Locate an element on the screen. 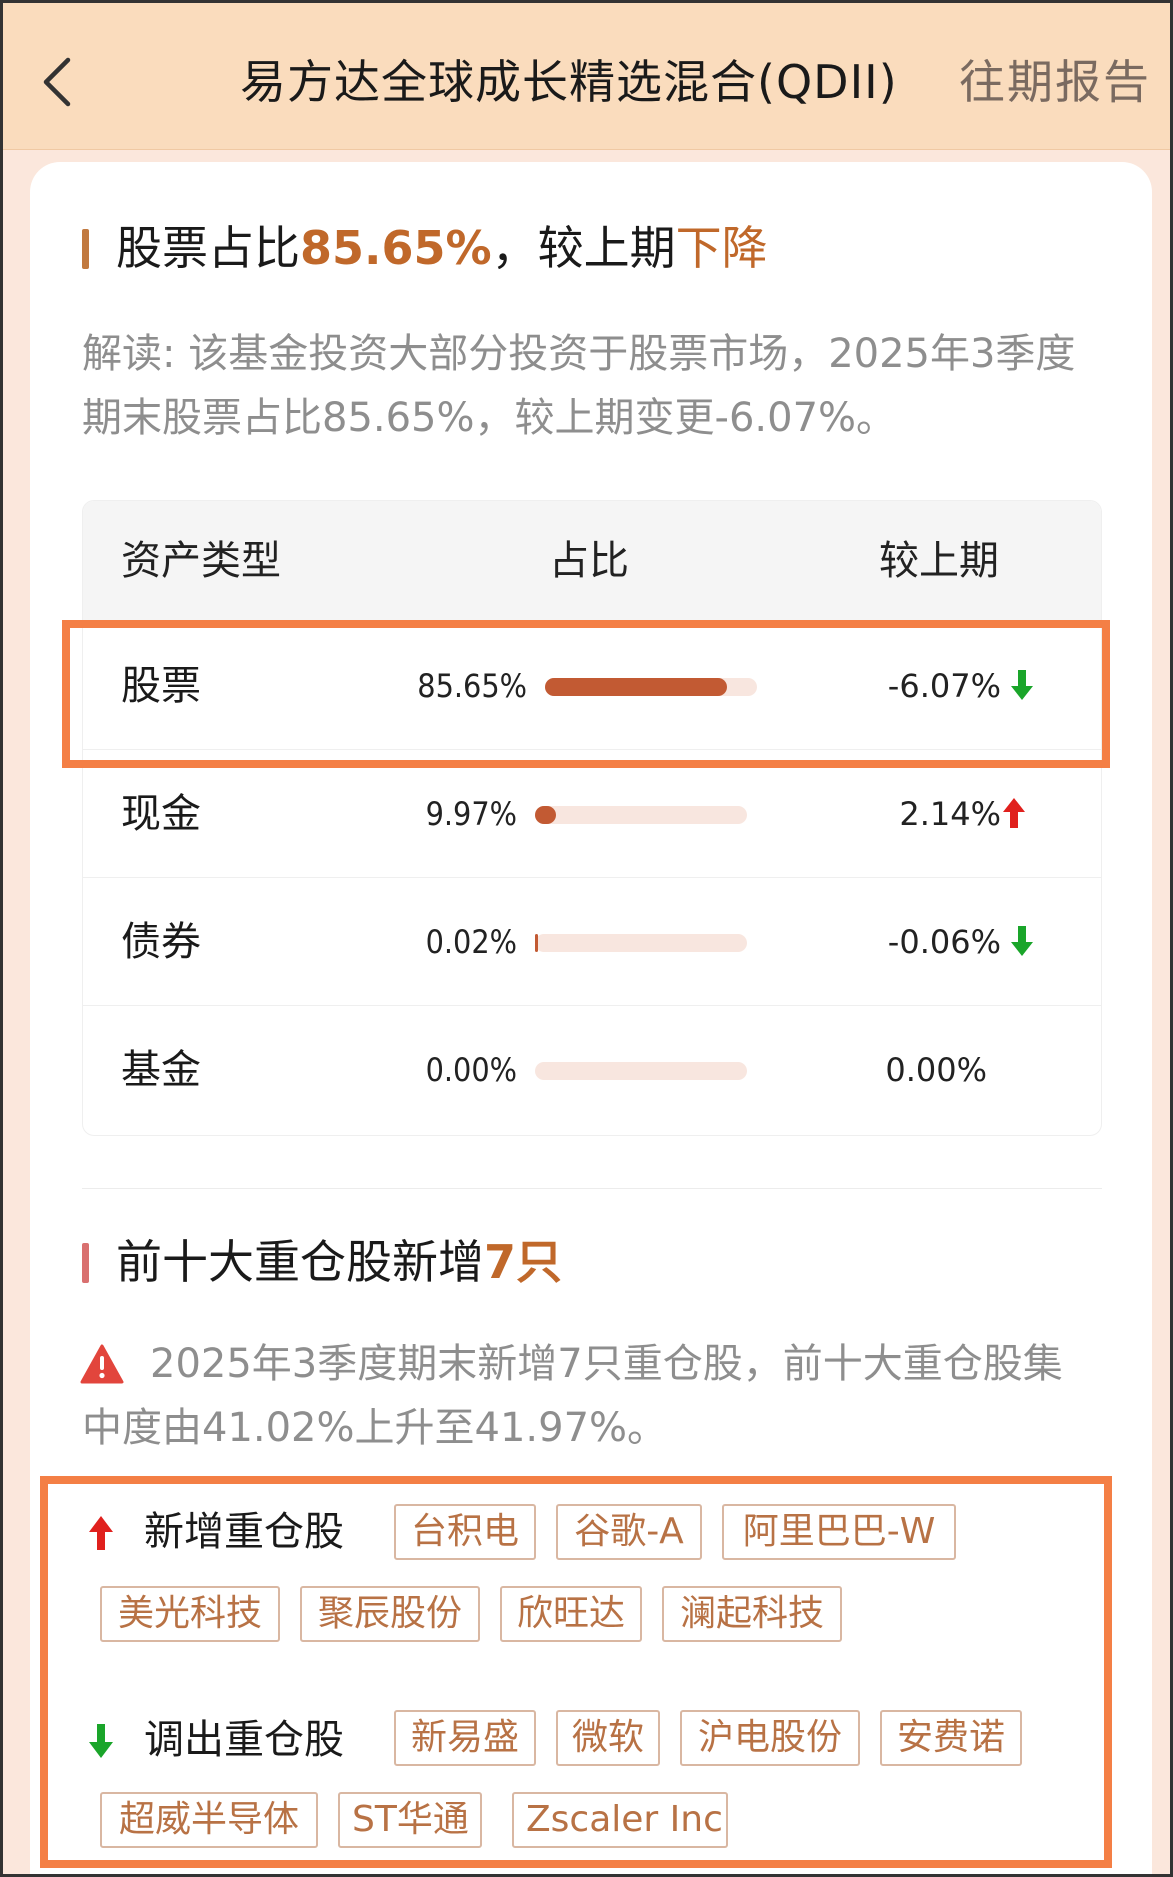 Image resolution: width=1173 pixels, height=1877 pixels. added-holding-tag: 聚辰股份 is located at coordinates (390, 1614).